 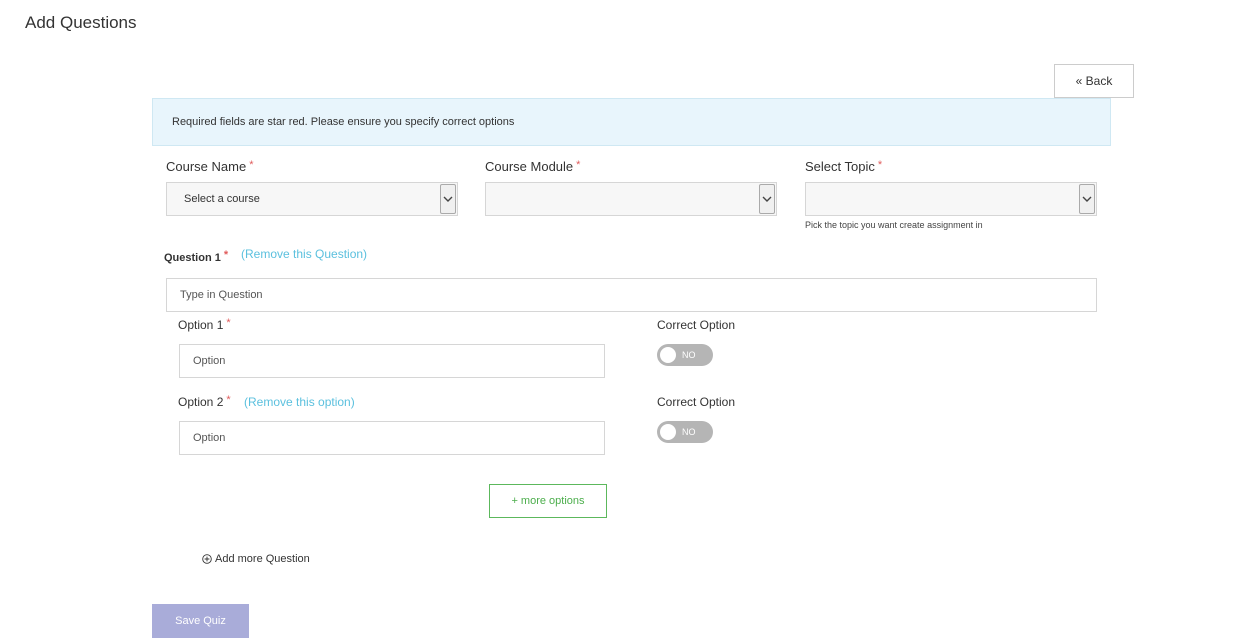 I want to click on option-2-label: Option 2 *, so click(x=204, y=401).